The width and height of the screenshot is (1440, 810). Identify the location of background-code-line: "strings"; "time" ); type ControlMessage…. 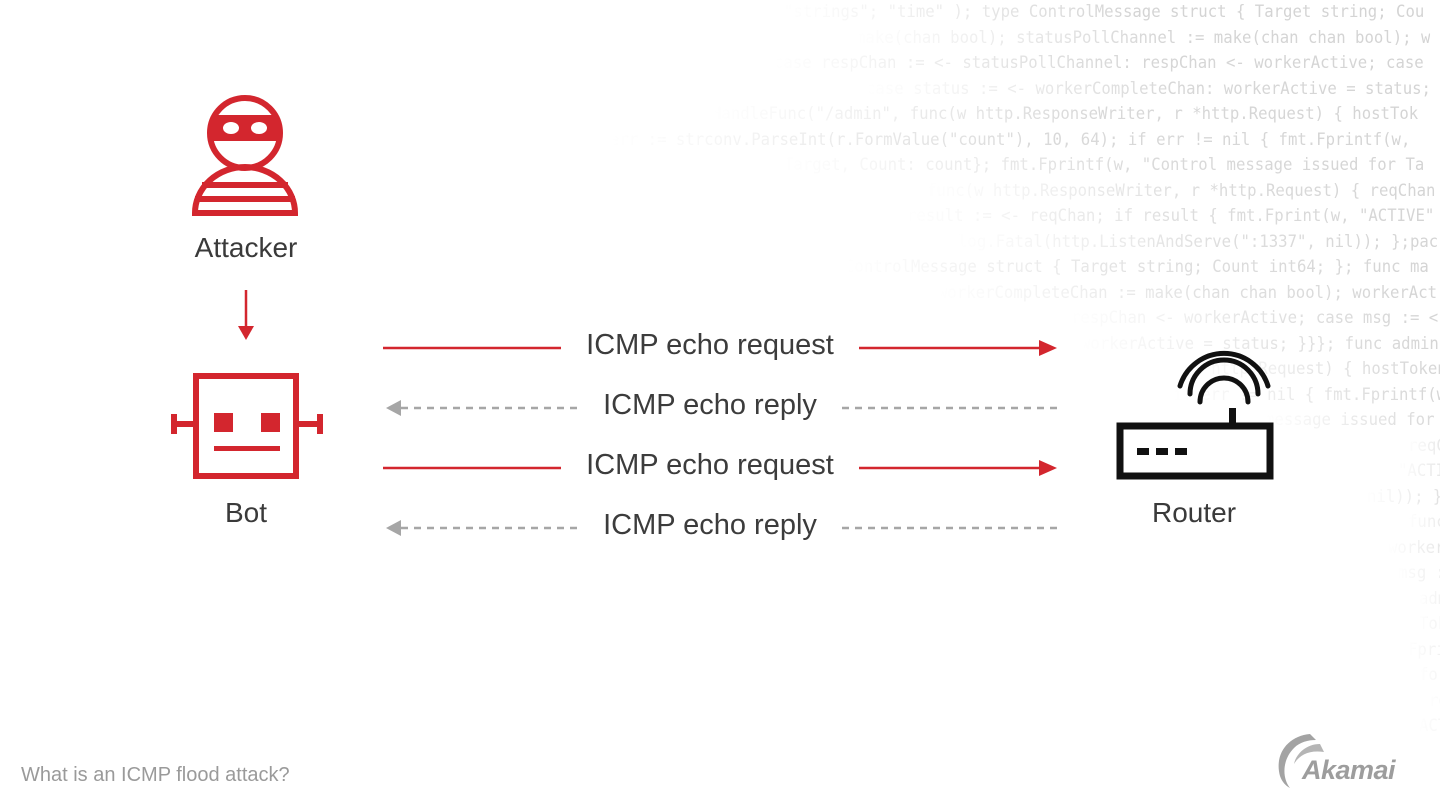
(1104, 12).